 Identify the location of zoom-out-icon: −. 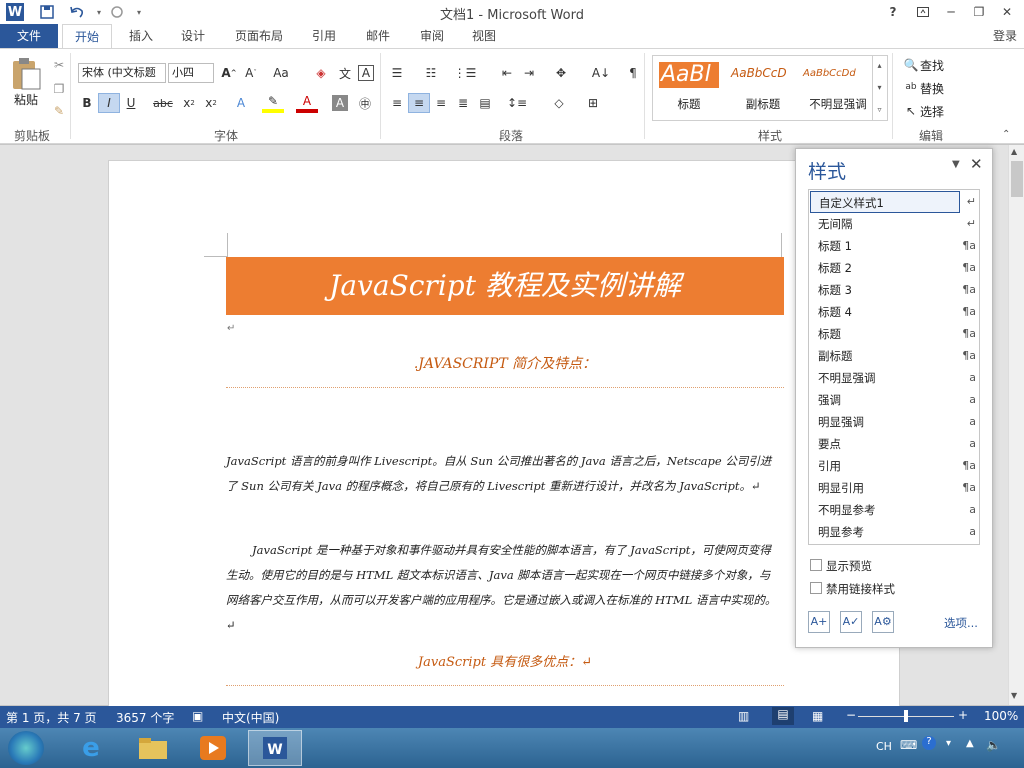
(851, 715).